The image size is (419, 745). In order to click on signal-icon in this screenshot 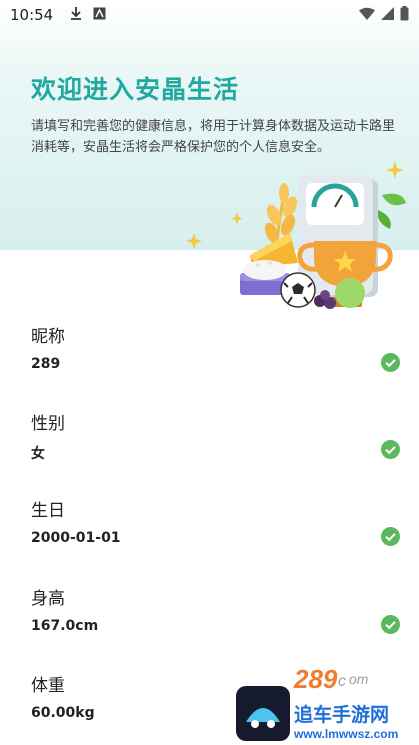, I will do `click(387, 15)`.